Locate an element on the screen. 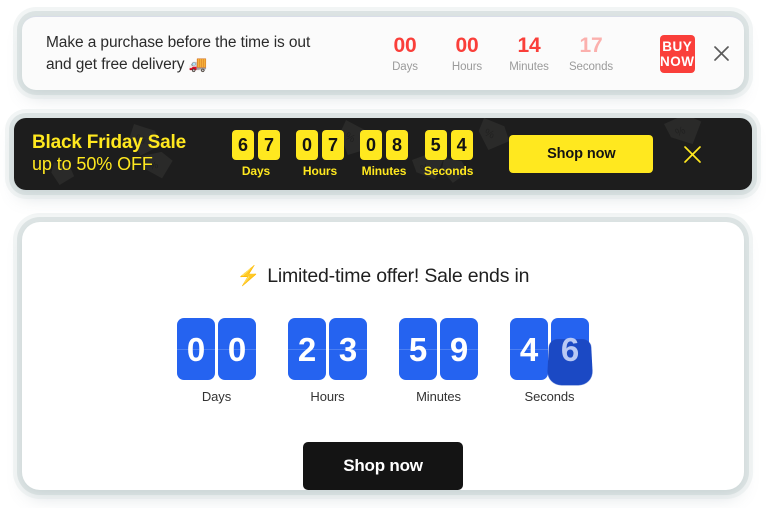 This screenshot has width=766, height=508. digit-tile-value: 6 is located at coordinates (570, 349).